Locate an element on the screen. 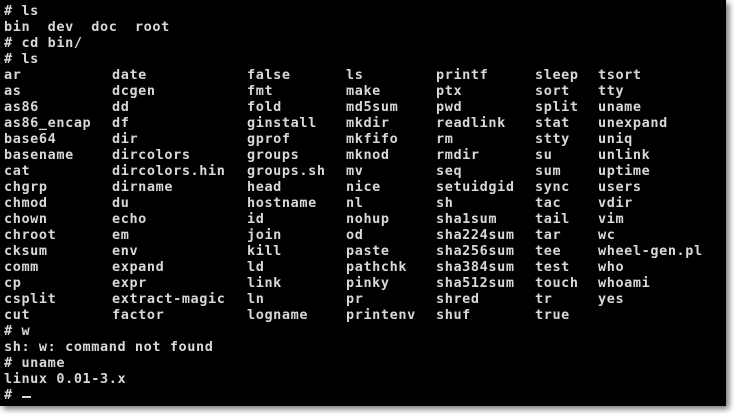  file-entry: sync is located at coordinates (552, 187).